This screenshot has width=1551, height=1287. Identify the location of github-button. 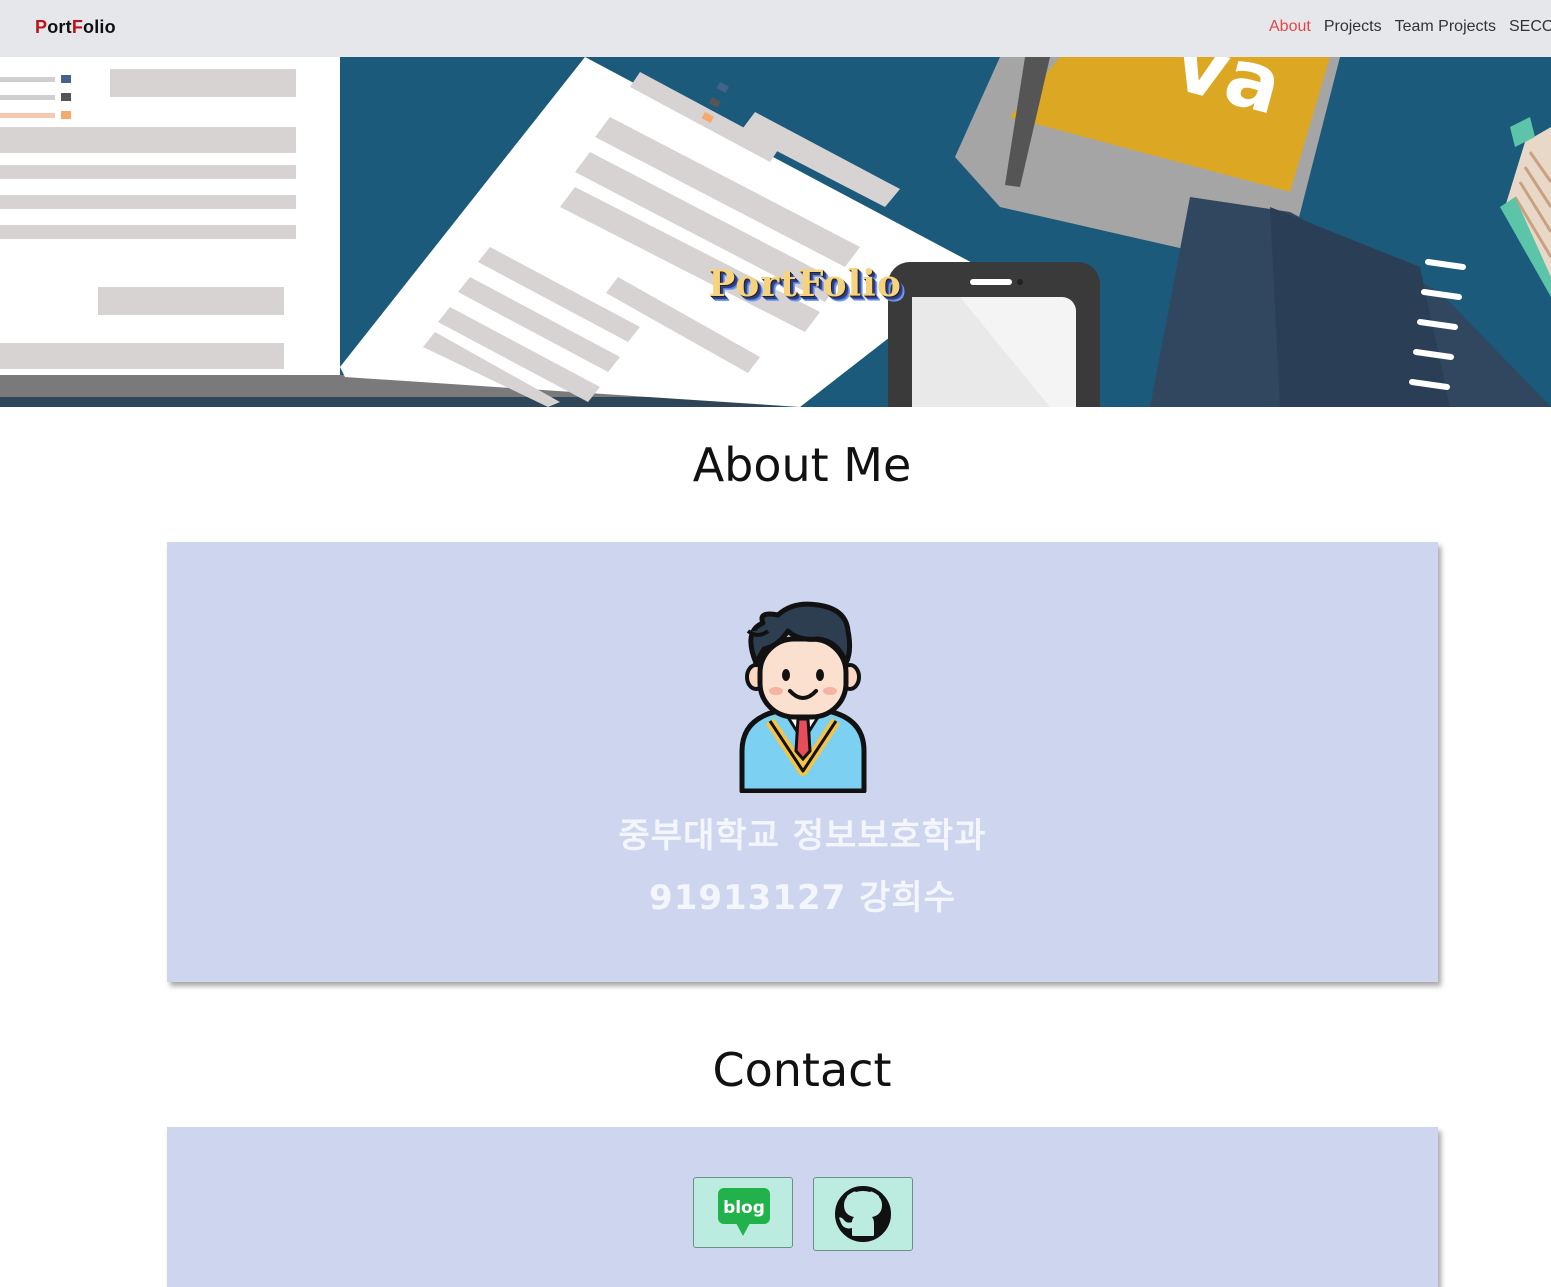
(863, 1214).